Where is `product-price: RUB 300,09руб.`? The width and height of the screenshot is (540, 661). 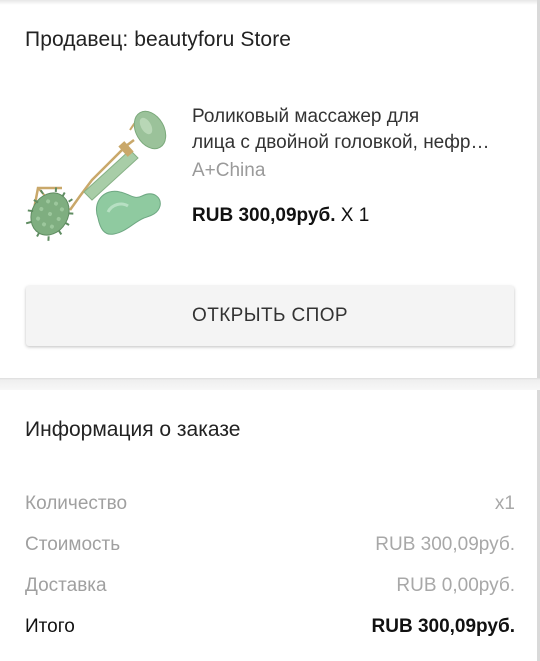
product-price: RUB 300,09руб. is located at coordinates (264, 215).